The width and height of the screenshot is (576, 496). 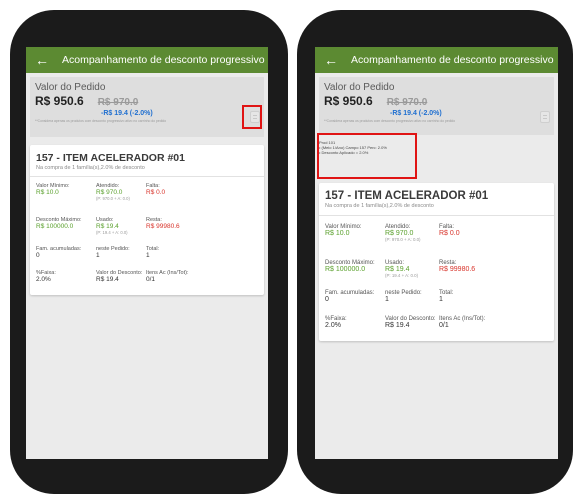 What do you see at coordinates (545, 117) in the screenshot?
I see `info-list-icon` at bounding box center [545, 117].